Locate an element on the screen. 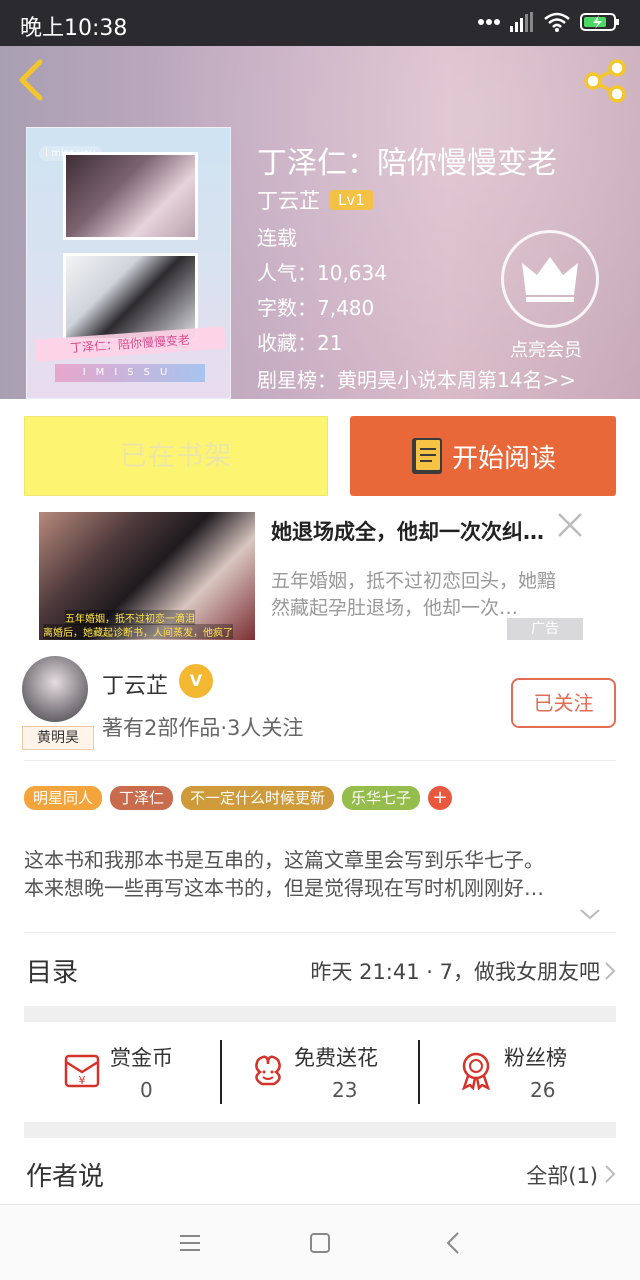 The image size is (640, 1280). book-icon is located at coordinates (426, 456).